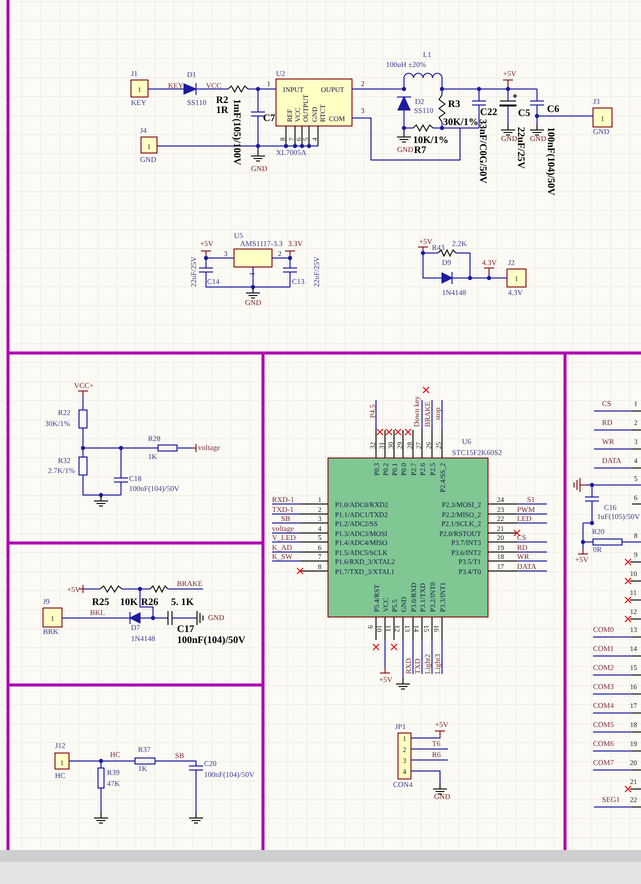 Image resolution: width=641 pixels, height=884 pixels. Describe the element at coordinates (222, 110) in the screenshot. I see `component-value: 1R` at that location.